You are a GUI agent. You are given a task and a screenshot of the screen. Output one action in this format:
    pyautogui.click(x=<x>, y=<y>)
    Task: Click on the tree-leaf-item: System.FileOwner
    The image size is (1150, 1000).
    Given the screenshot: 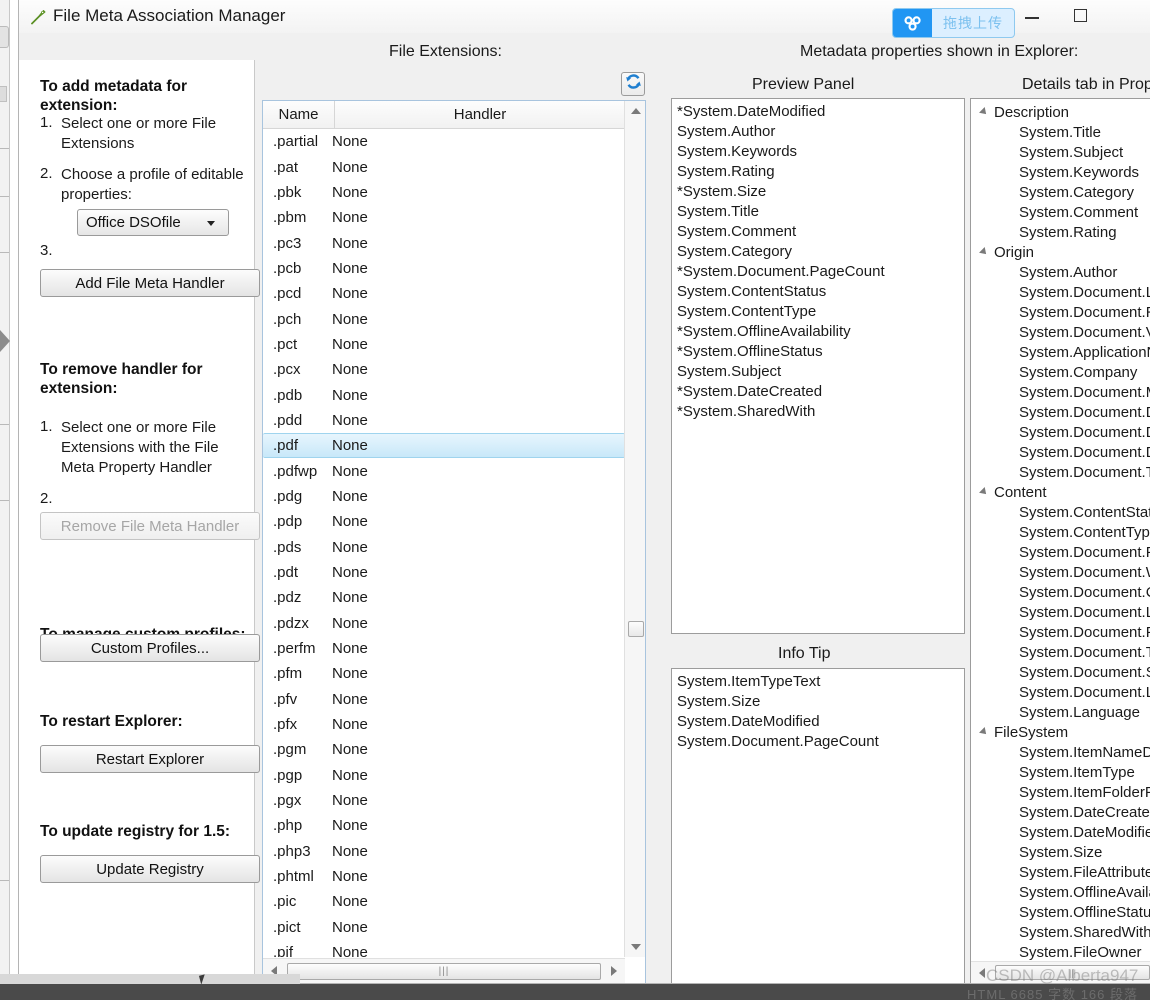 What is the action you would take?
    pyautogui.click(x=1060, y=952)
    